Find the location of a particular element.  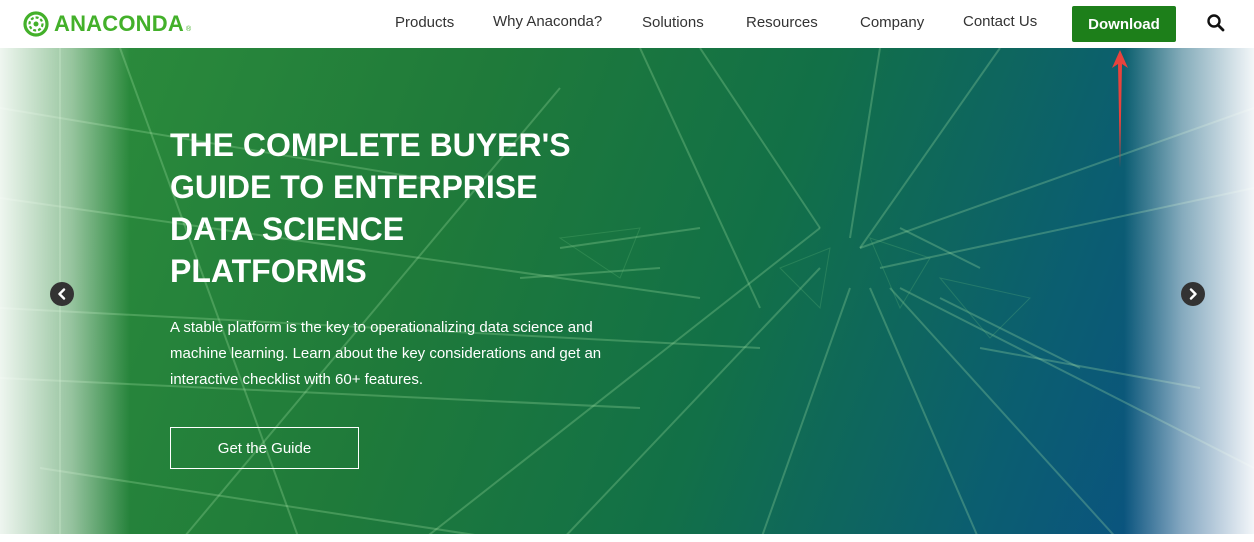

chevron-right-icon is located at coordinates (1193, 294).